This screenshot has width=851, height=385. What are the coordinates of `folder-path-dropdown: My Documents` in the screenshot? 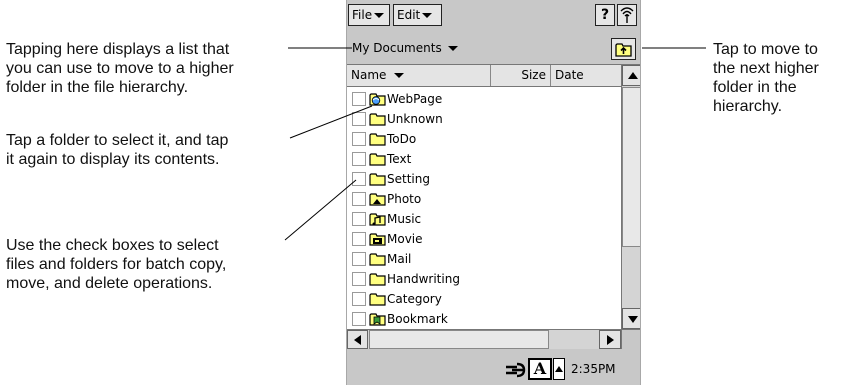 It's located at (405, 48).